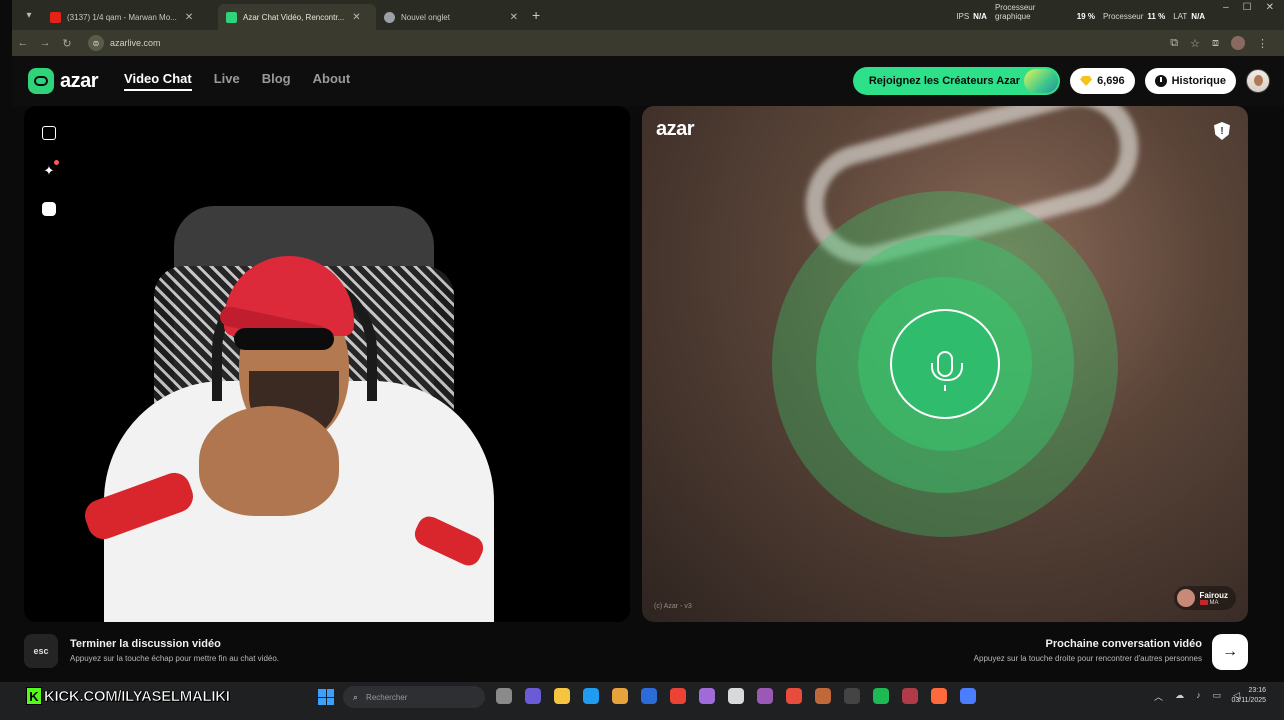 This screenshot has width=1284, height=720. Describe the element at coordinates (1124, 644) in the screenshot. I see `next-chat-title: Prochaine conversation vidéo` at that location.